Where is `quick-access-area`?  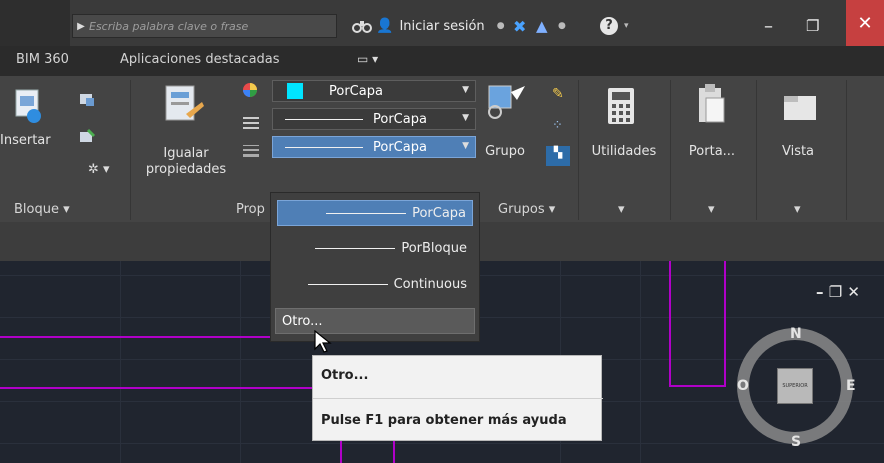
quick-access-area is located at coordinates (35, 23).